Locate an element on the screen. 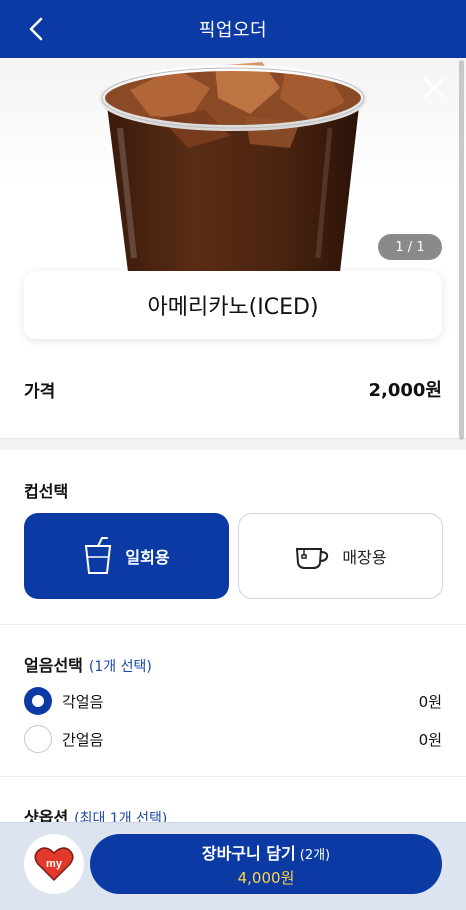 This screenshot has height=910, width=466. my-button: my is located at coordinates (54, 864).